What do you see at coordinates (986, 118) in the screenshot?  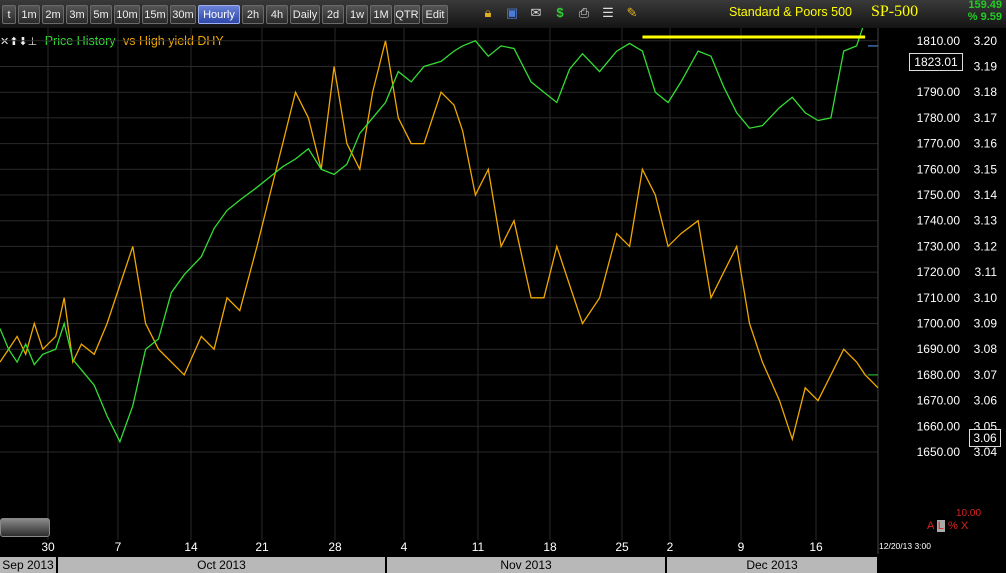 I see `yield-tick-label: 3.17` at bounding box center [986, 118].